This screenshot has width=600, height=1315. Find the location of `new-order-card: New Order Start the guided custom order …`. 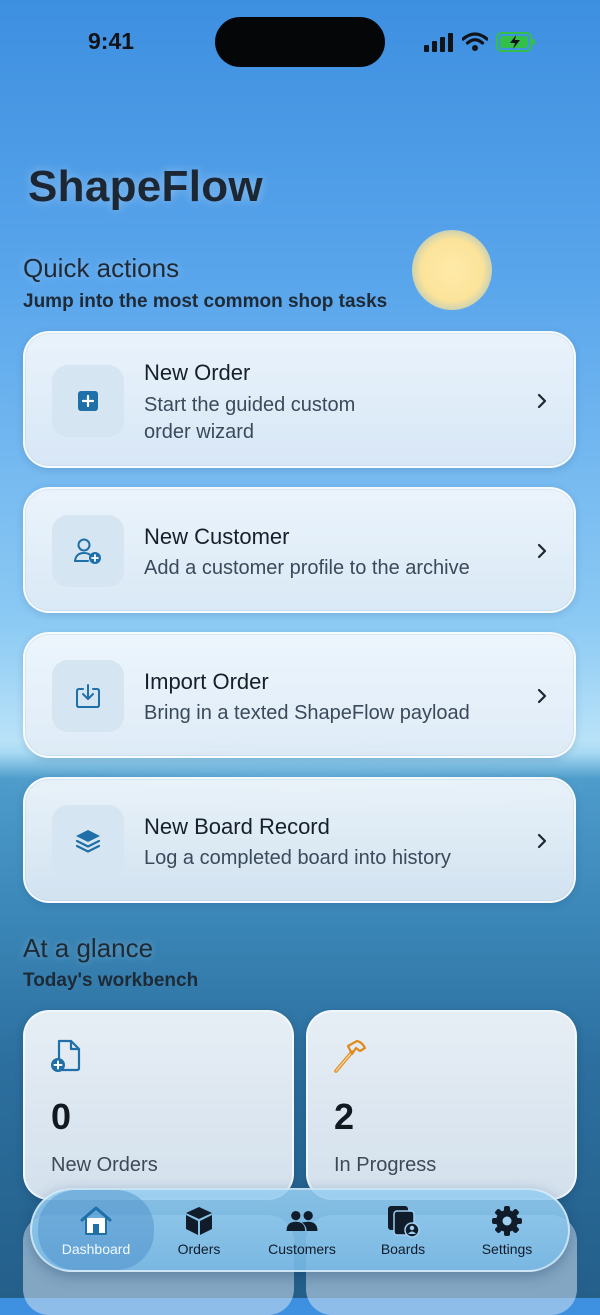

new-order-card: New Order Start the guided custom order … is located at coordinates (299, 399).